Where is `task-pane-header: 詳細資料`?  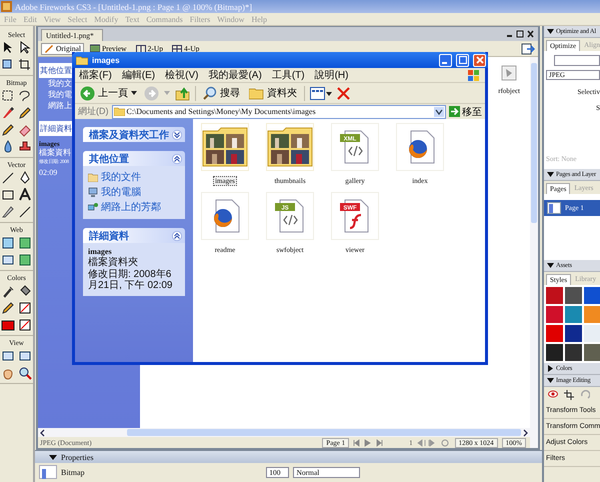 task-pane-header: 詳細資料 is located at coordinates (134, 235).